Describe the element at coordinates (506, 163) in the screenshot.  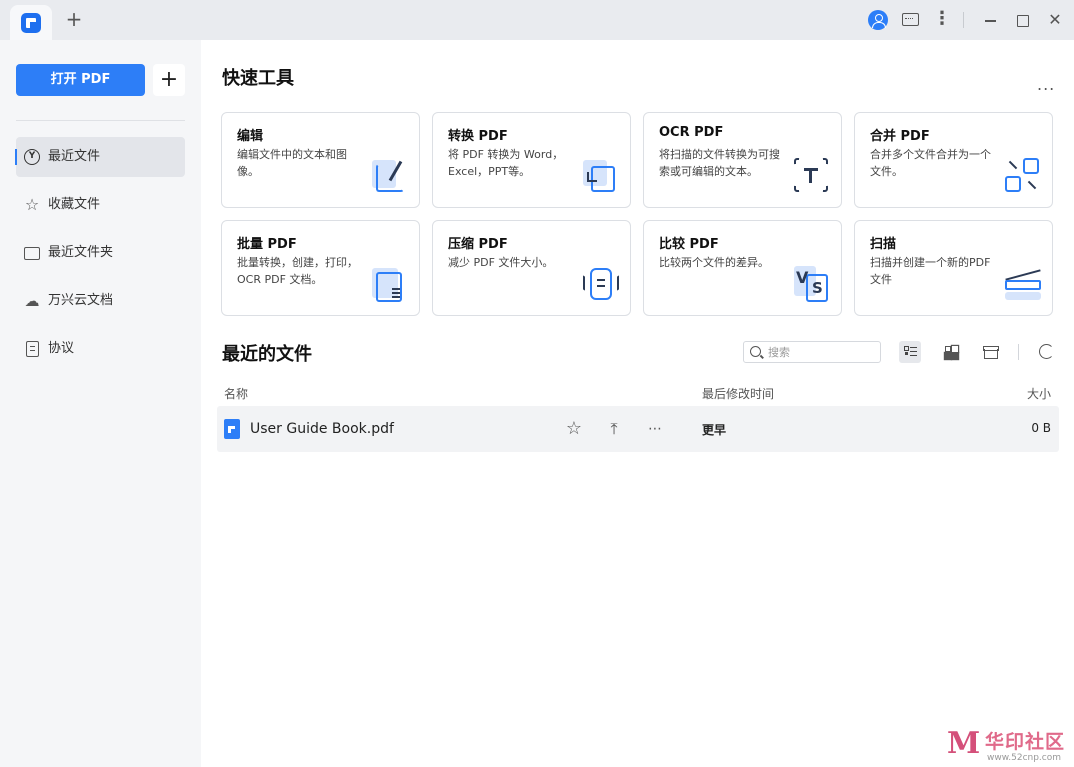
I see `tool-card-description: 将 PDF 转换为 Word，Excel，PPT等。` at that location.